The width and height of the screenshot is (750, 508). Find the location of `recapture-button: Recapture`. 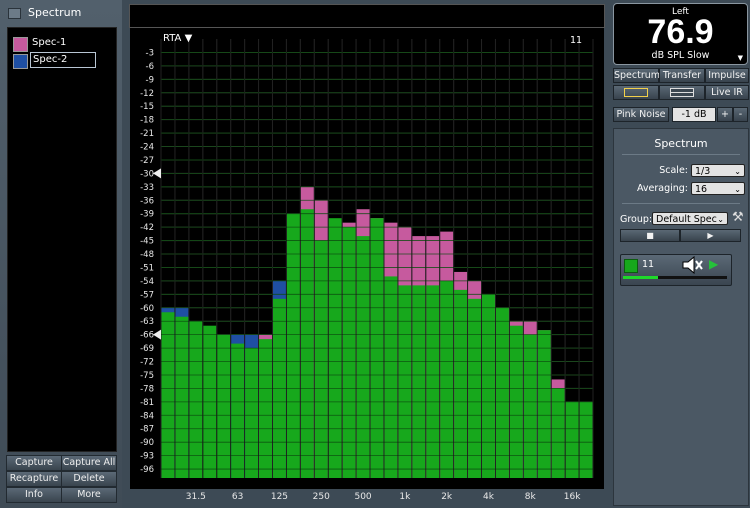

recapture-button: Recapture is located at coordinates (34, 479).